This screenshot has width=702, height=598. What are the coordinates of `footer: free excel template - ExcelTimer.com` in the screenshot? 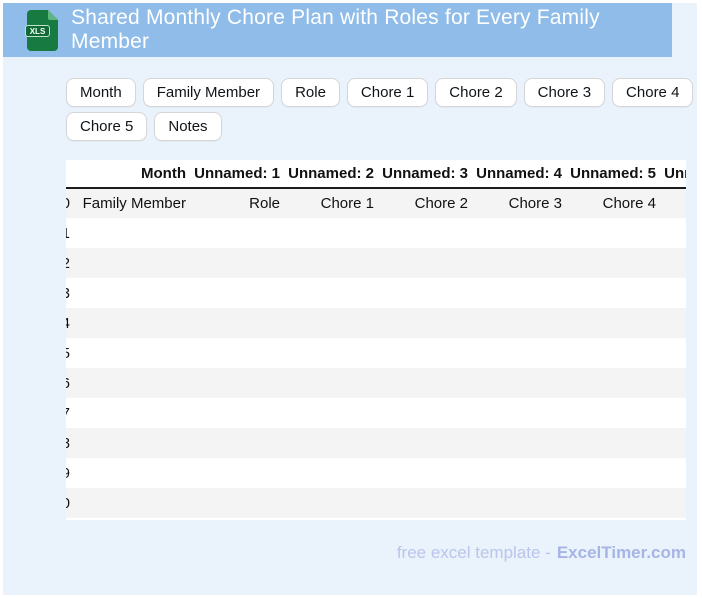 It's located at (541, 553).